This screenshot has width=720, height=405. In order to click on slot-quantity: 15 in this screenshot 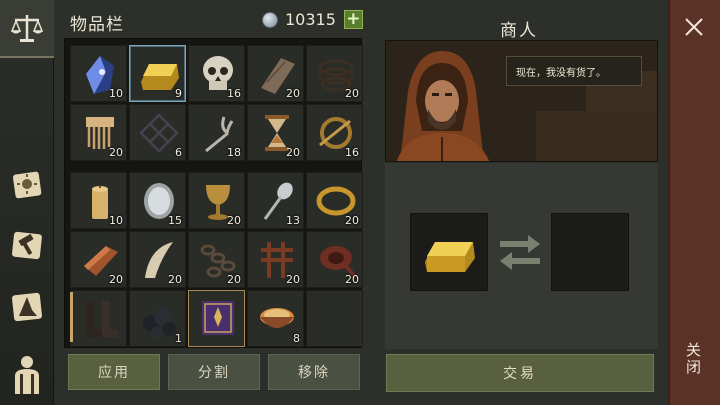, I will do `click(175, 220)`.